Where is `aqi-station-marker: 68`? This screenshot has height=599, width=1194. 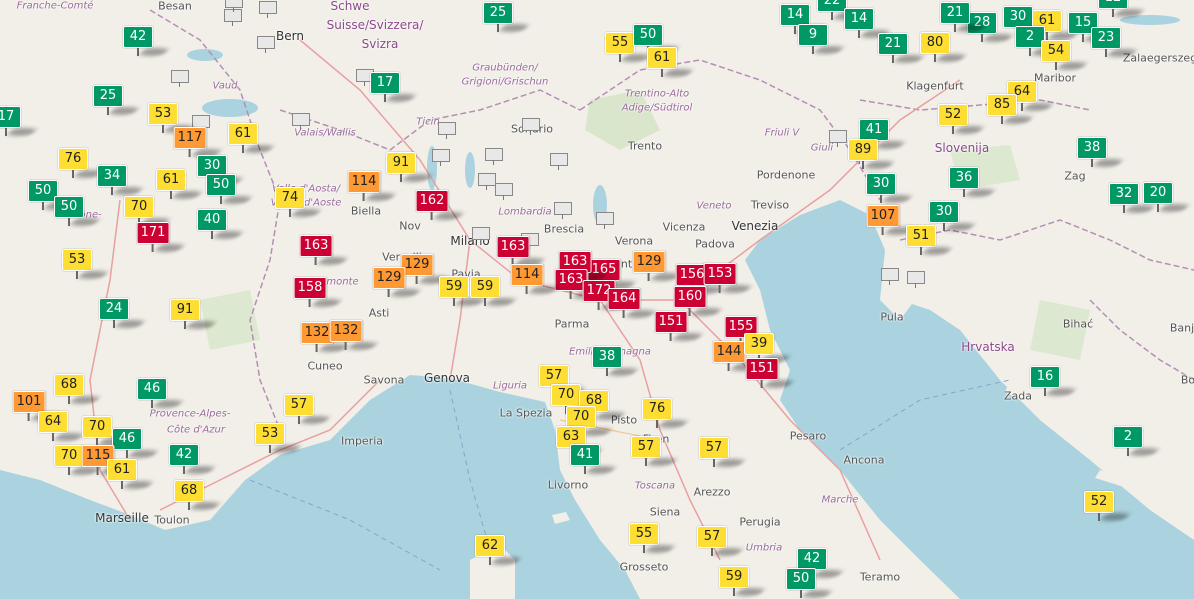
aqi-station-marker: 68 is located at coordinates (198, 495).